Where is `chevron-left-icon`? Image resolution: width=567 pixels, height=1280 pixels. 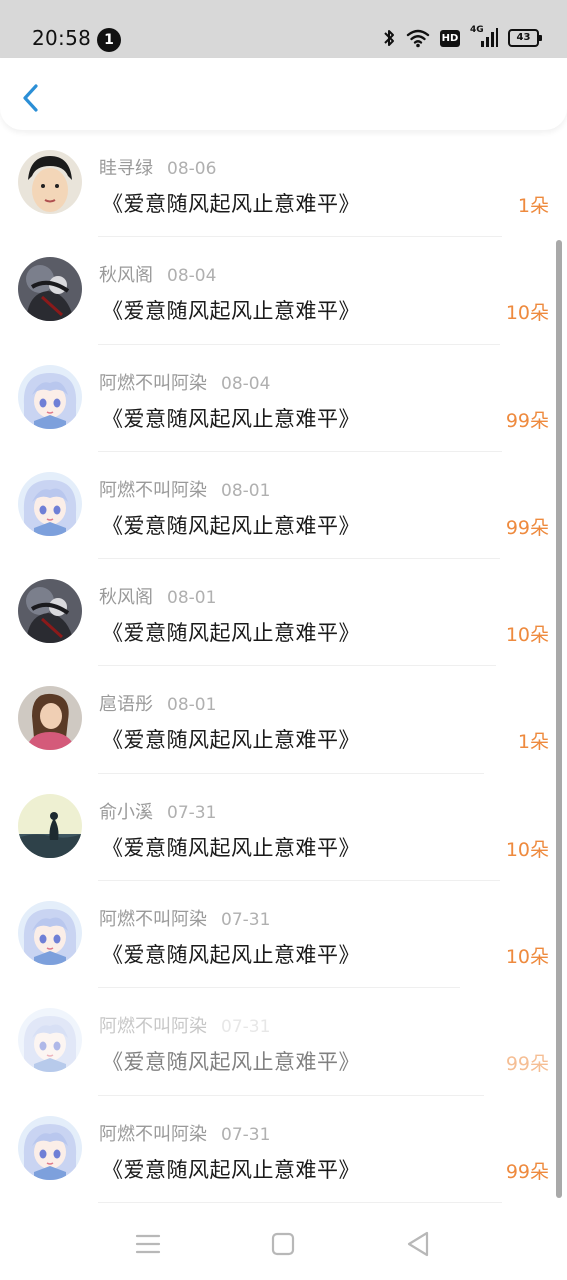
chevron-left-icon is located at coordinates (30, 98).